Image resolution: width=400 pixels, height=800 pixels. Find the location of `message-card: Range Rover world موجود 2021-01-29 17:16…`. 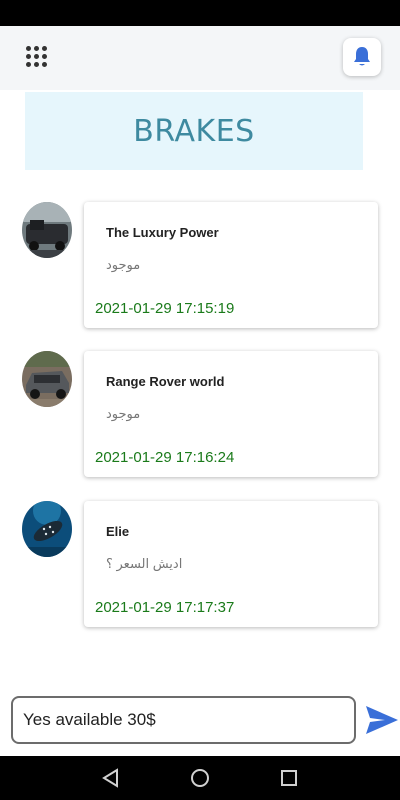

message-card: Range Rover world موجود 2021-01-29 17:16… is located at coordinates (231, 414).